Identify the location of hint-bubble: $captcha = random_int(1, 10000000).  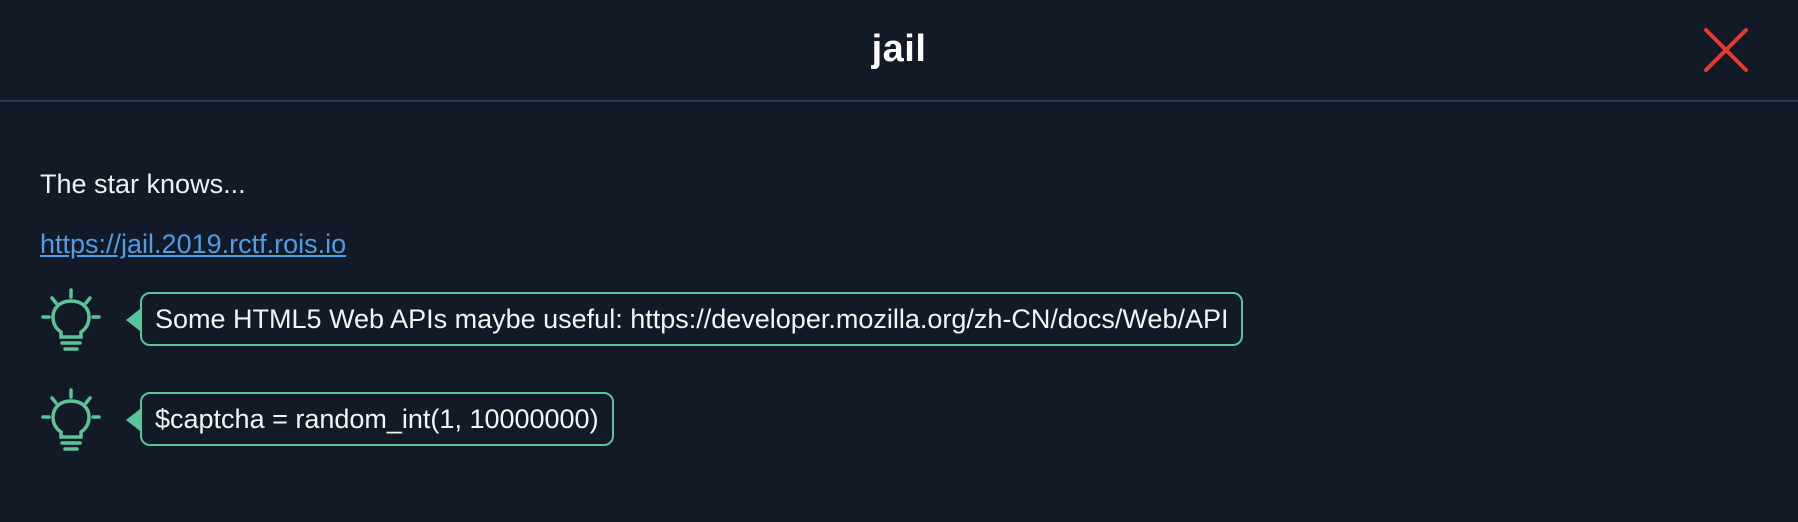
(370, 419).